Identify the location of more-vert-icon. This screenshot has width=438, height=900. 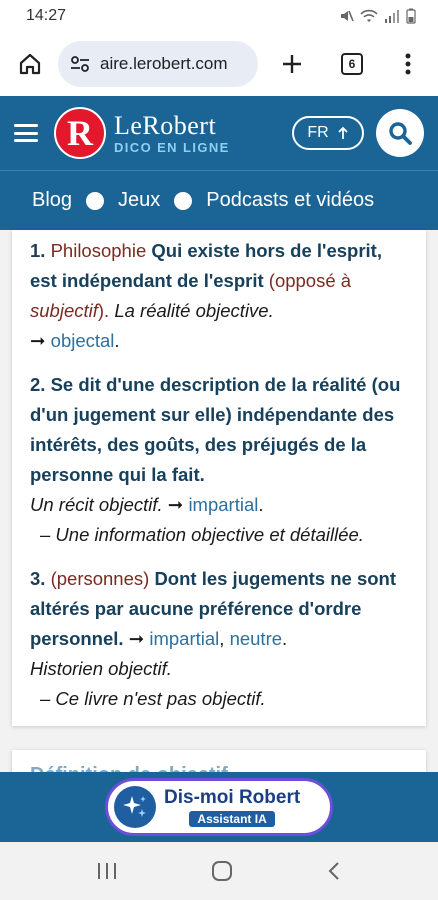
(408, 64).